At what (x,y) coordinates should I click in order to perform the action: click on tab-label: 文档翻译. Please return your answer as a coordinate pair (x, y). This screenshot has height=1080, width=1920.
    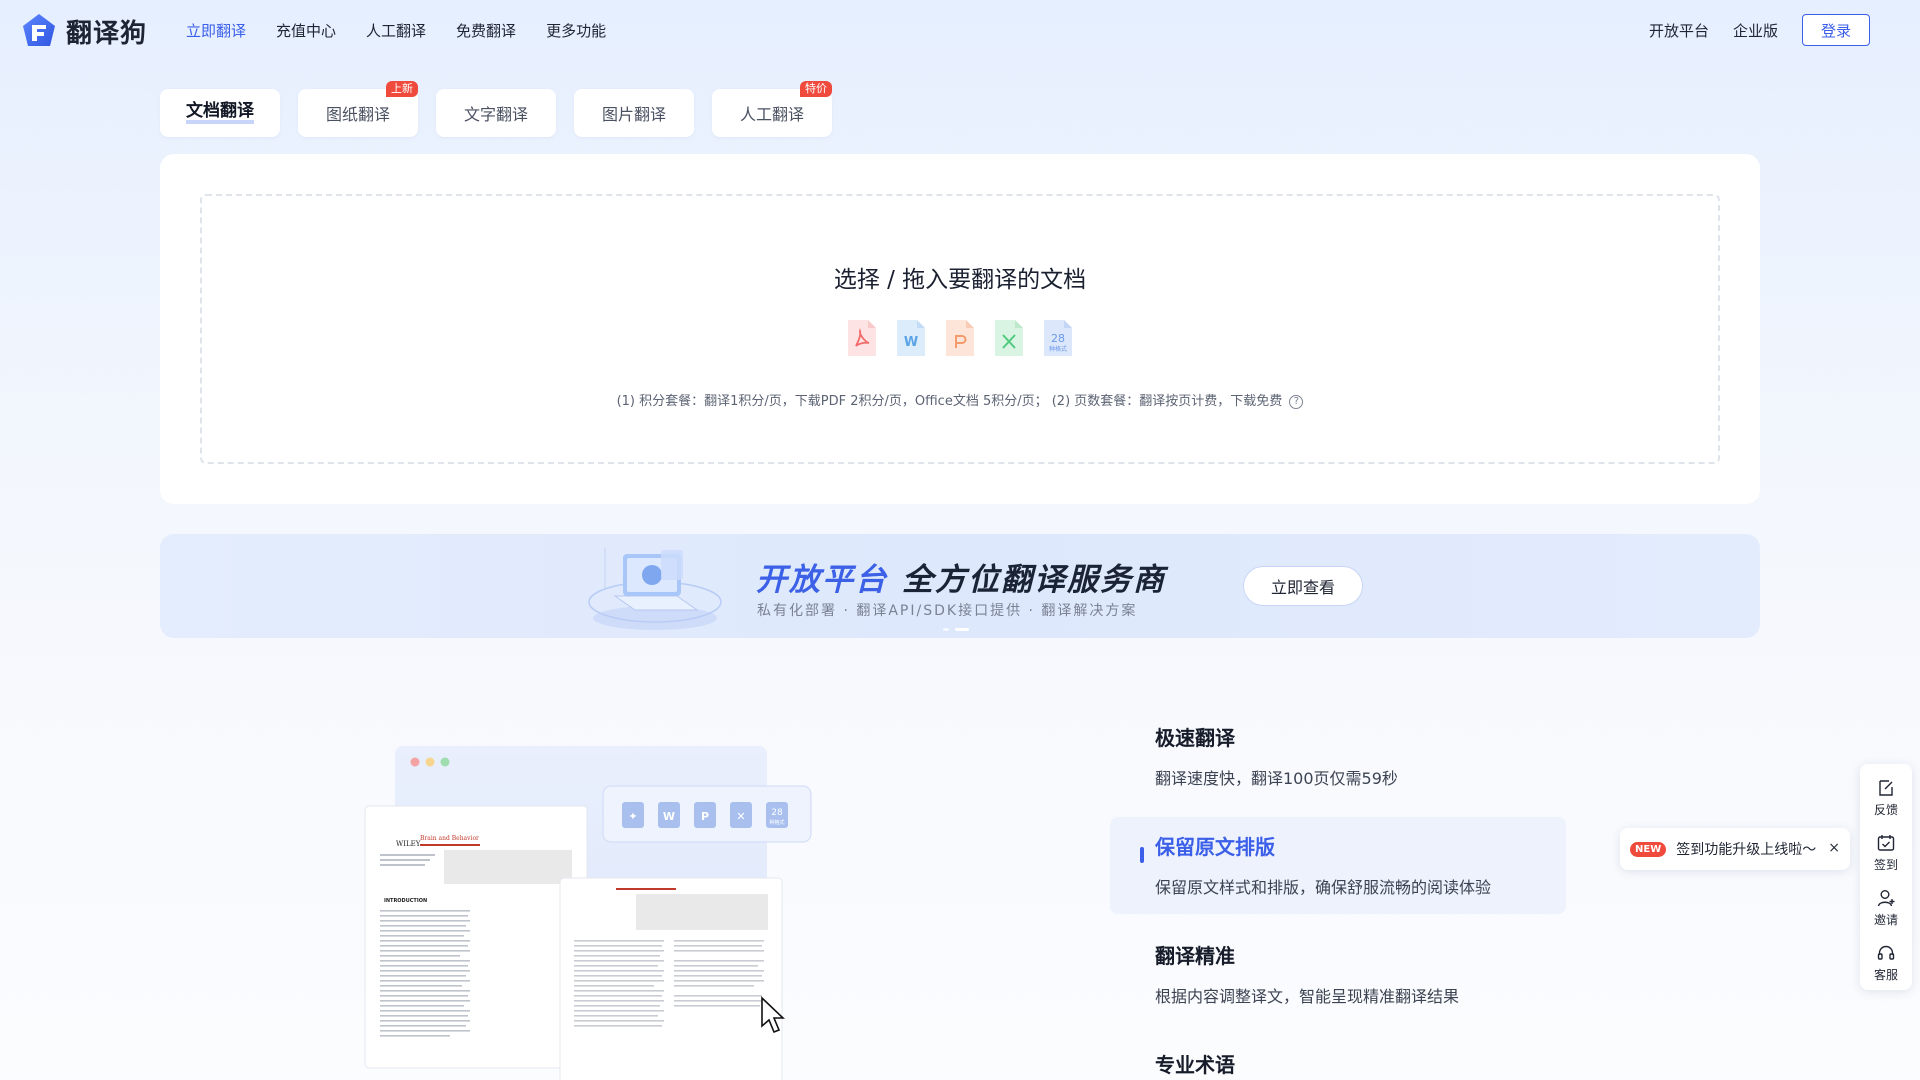
    Looking at the image, I should click on (220, 113).